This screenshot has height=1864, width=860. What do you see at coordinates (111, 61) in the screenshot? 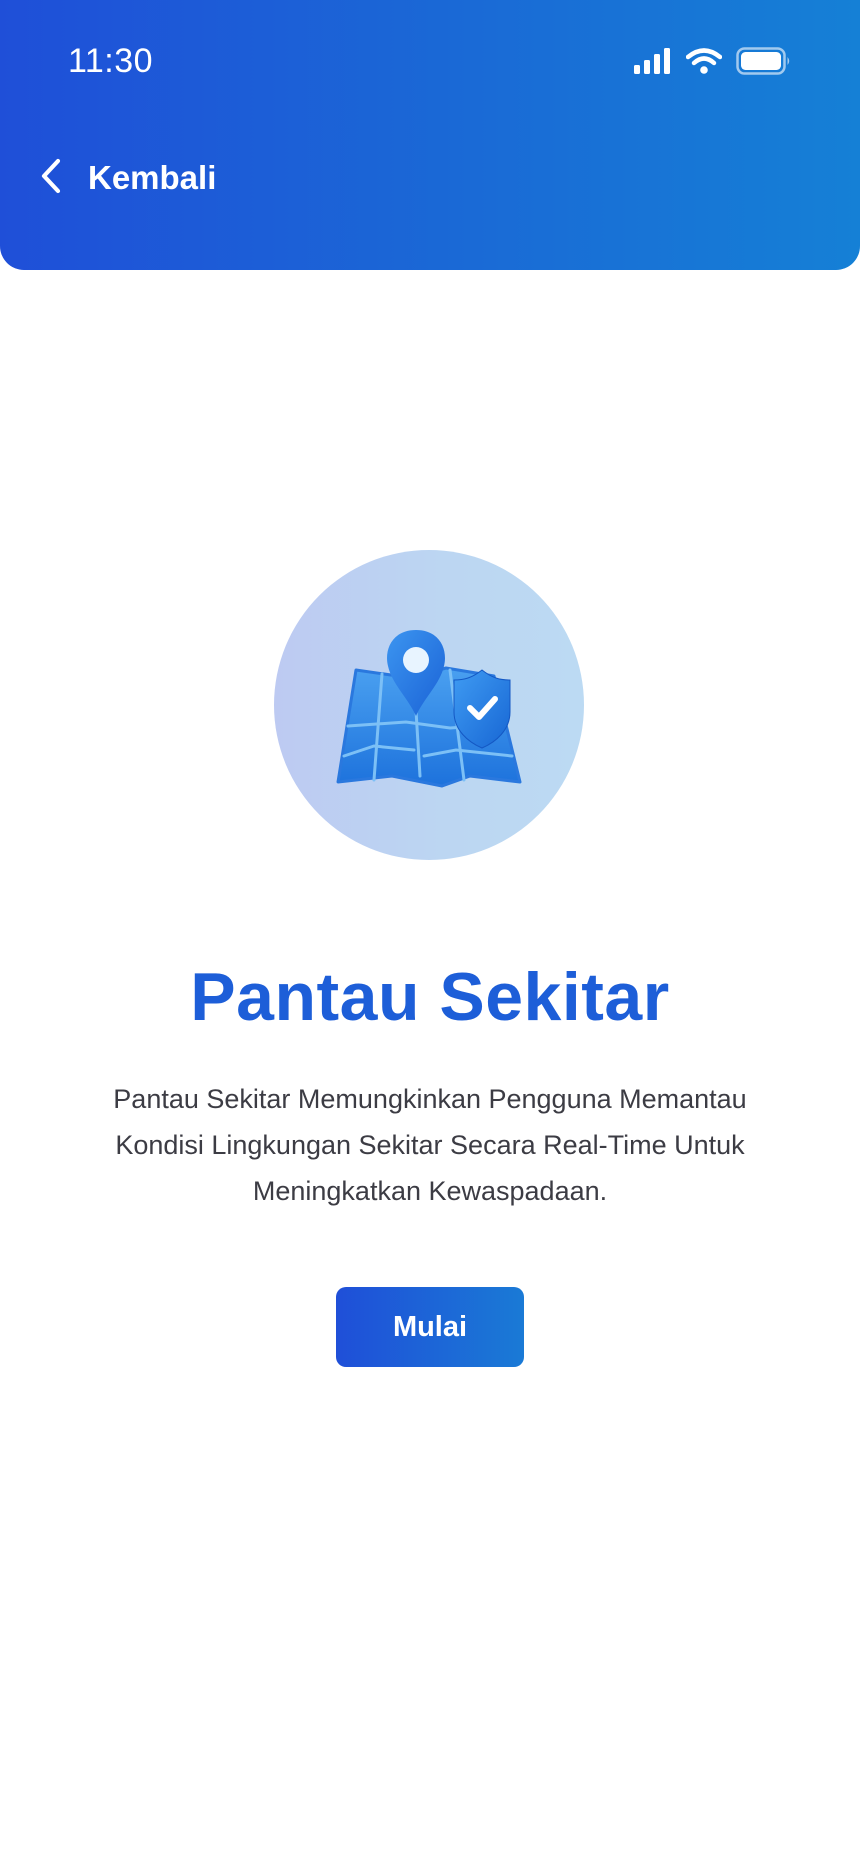
I see `status-time: 11:30` at bounding box center [111, 61].